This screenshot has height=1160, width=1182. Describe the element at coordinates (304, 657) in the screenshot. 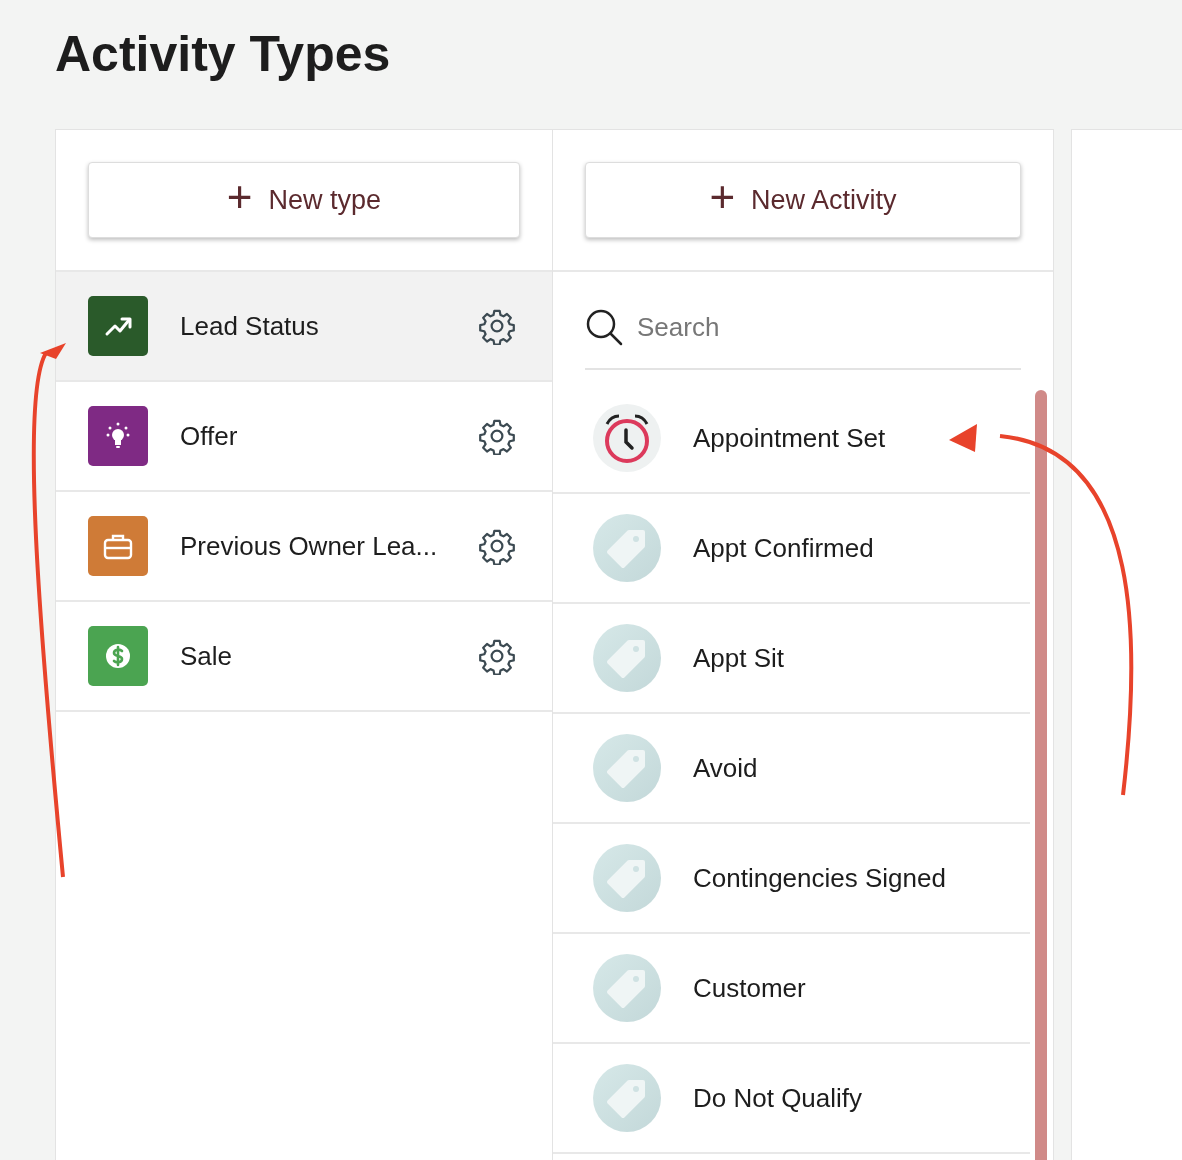

I see `type-list-item: Sale` at that location.